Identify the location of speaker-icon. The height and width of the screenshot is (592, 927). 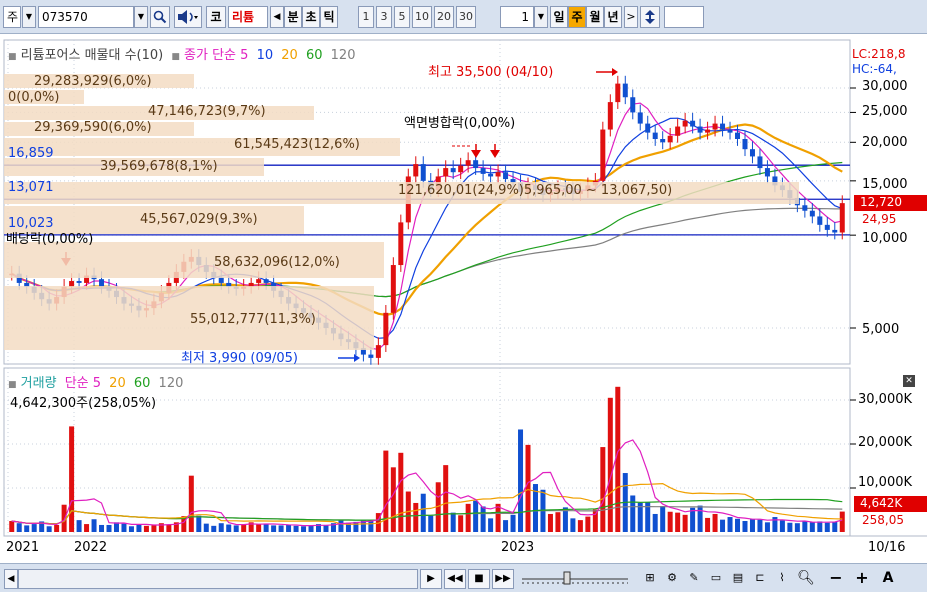
(188, 17).